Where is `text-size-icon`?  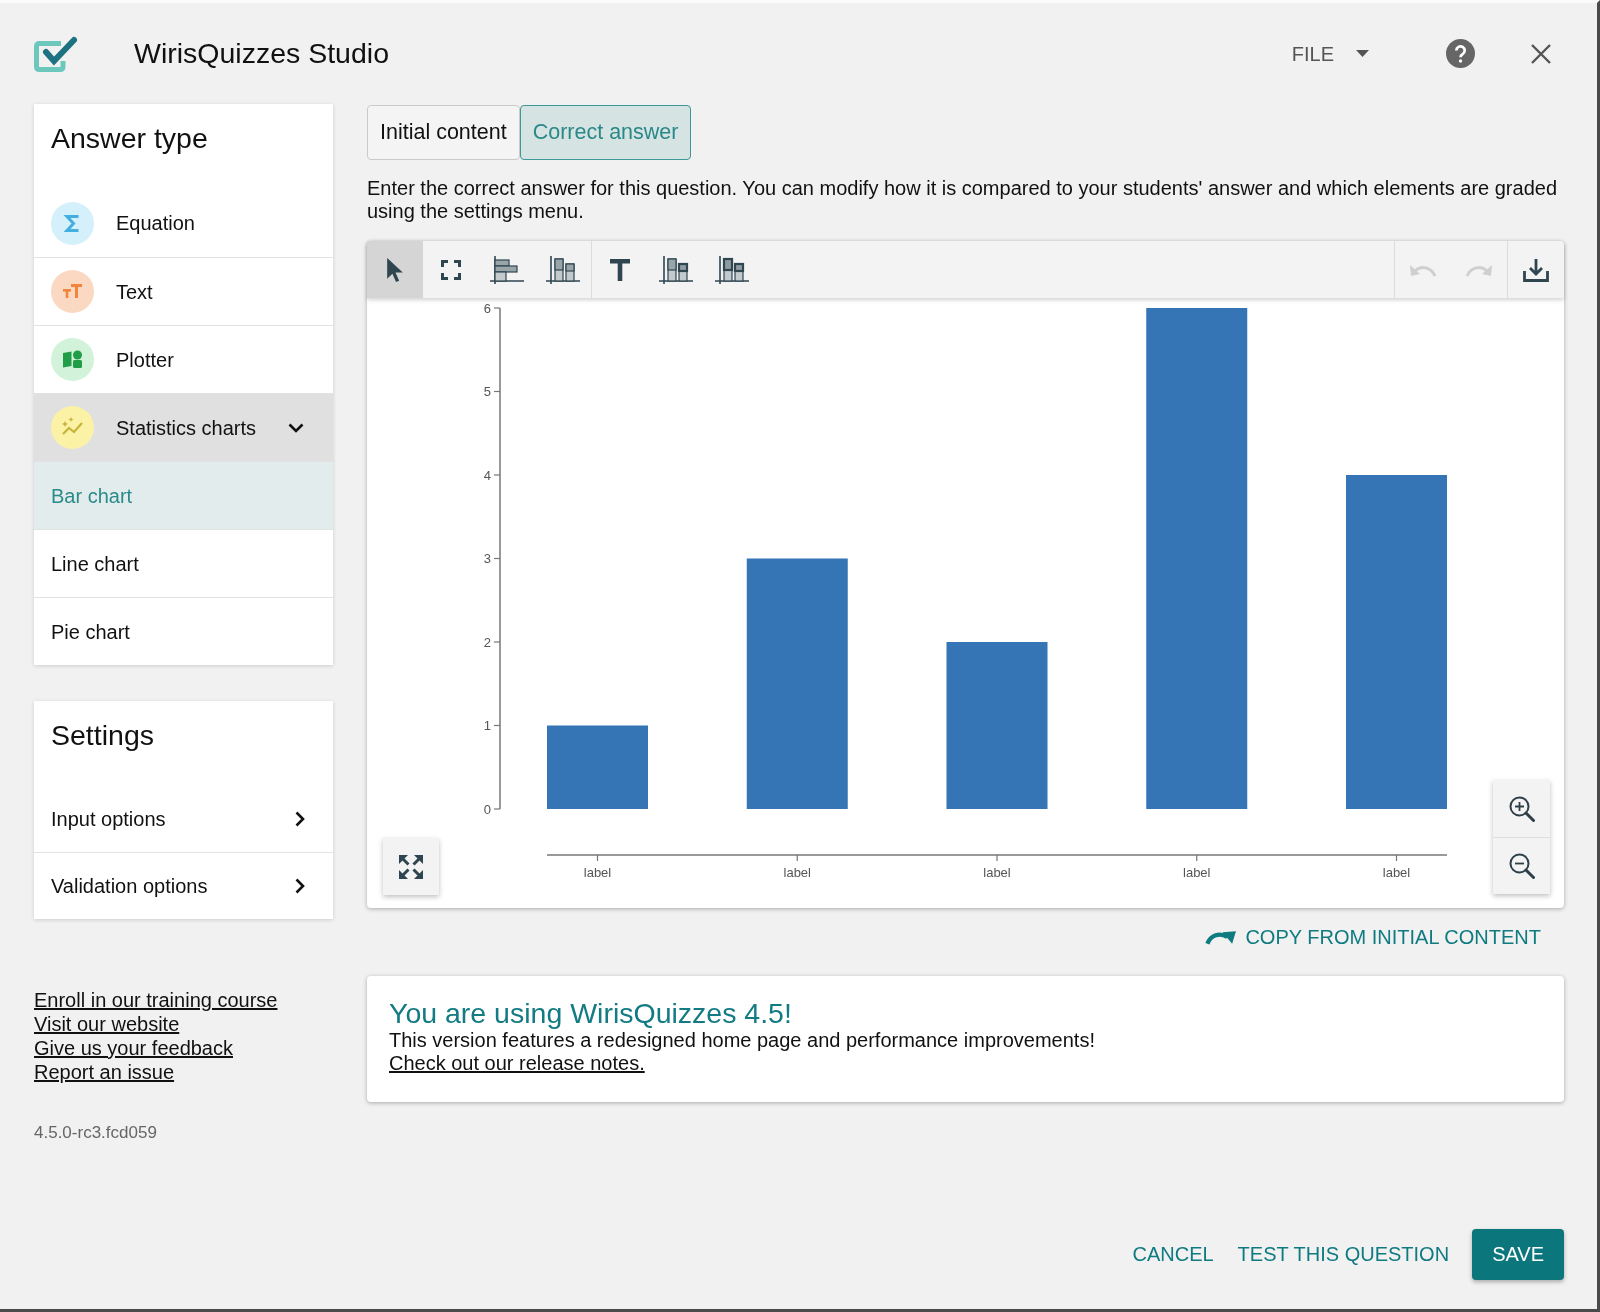
text-size-icon is located at coordinates (72, 291).